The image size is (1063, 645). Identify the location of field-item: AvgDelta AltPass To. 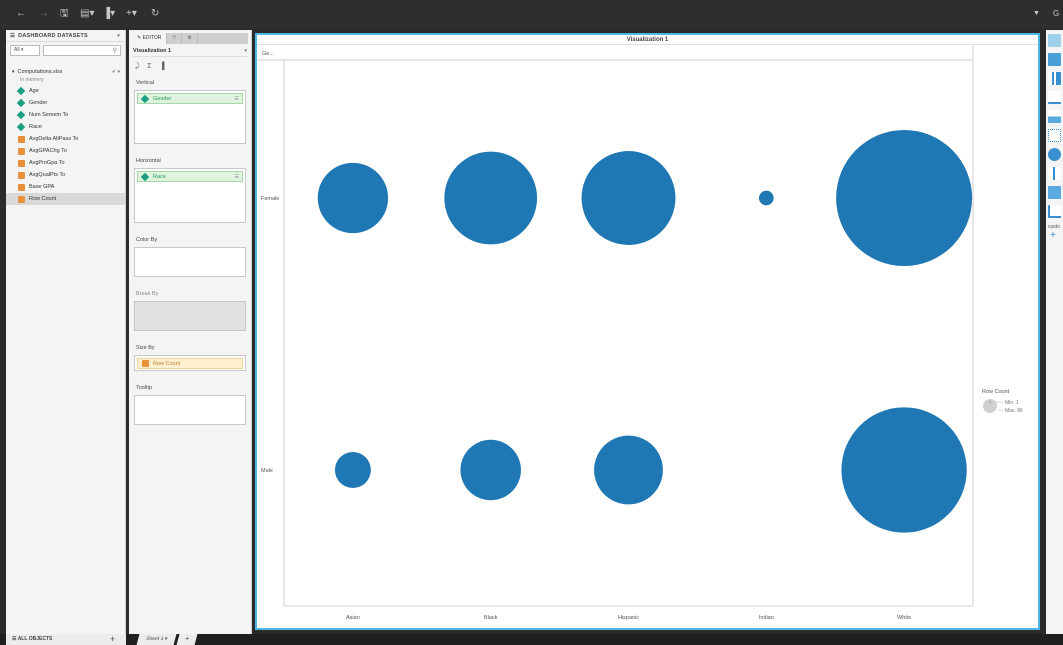
(65, 139).